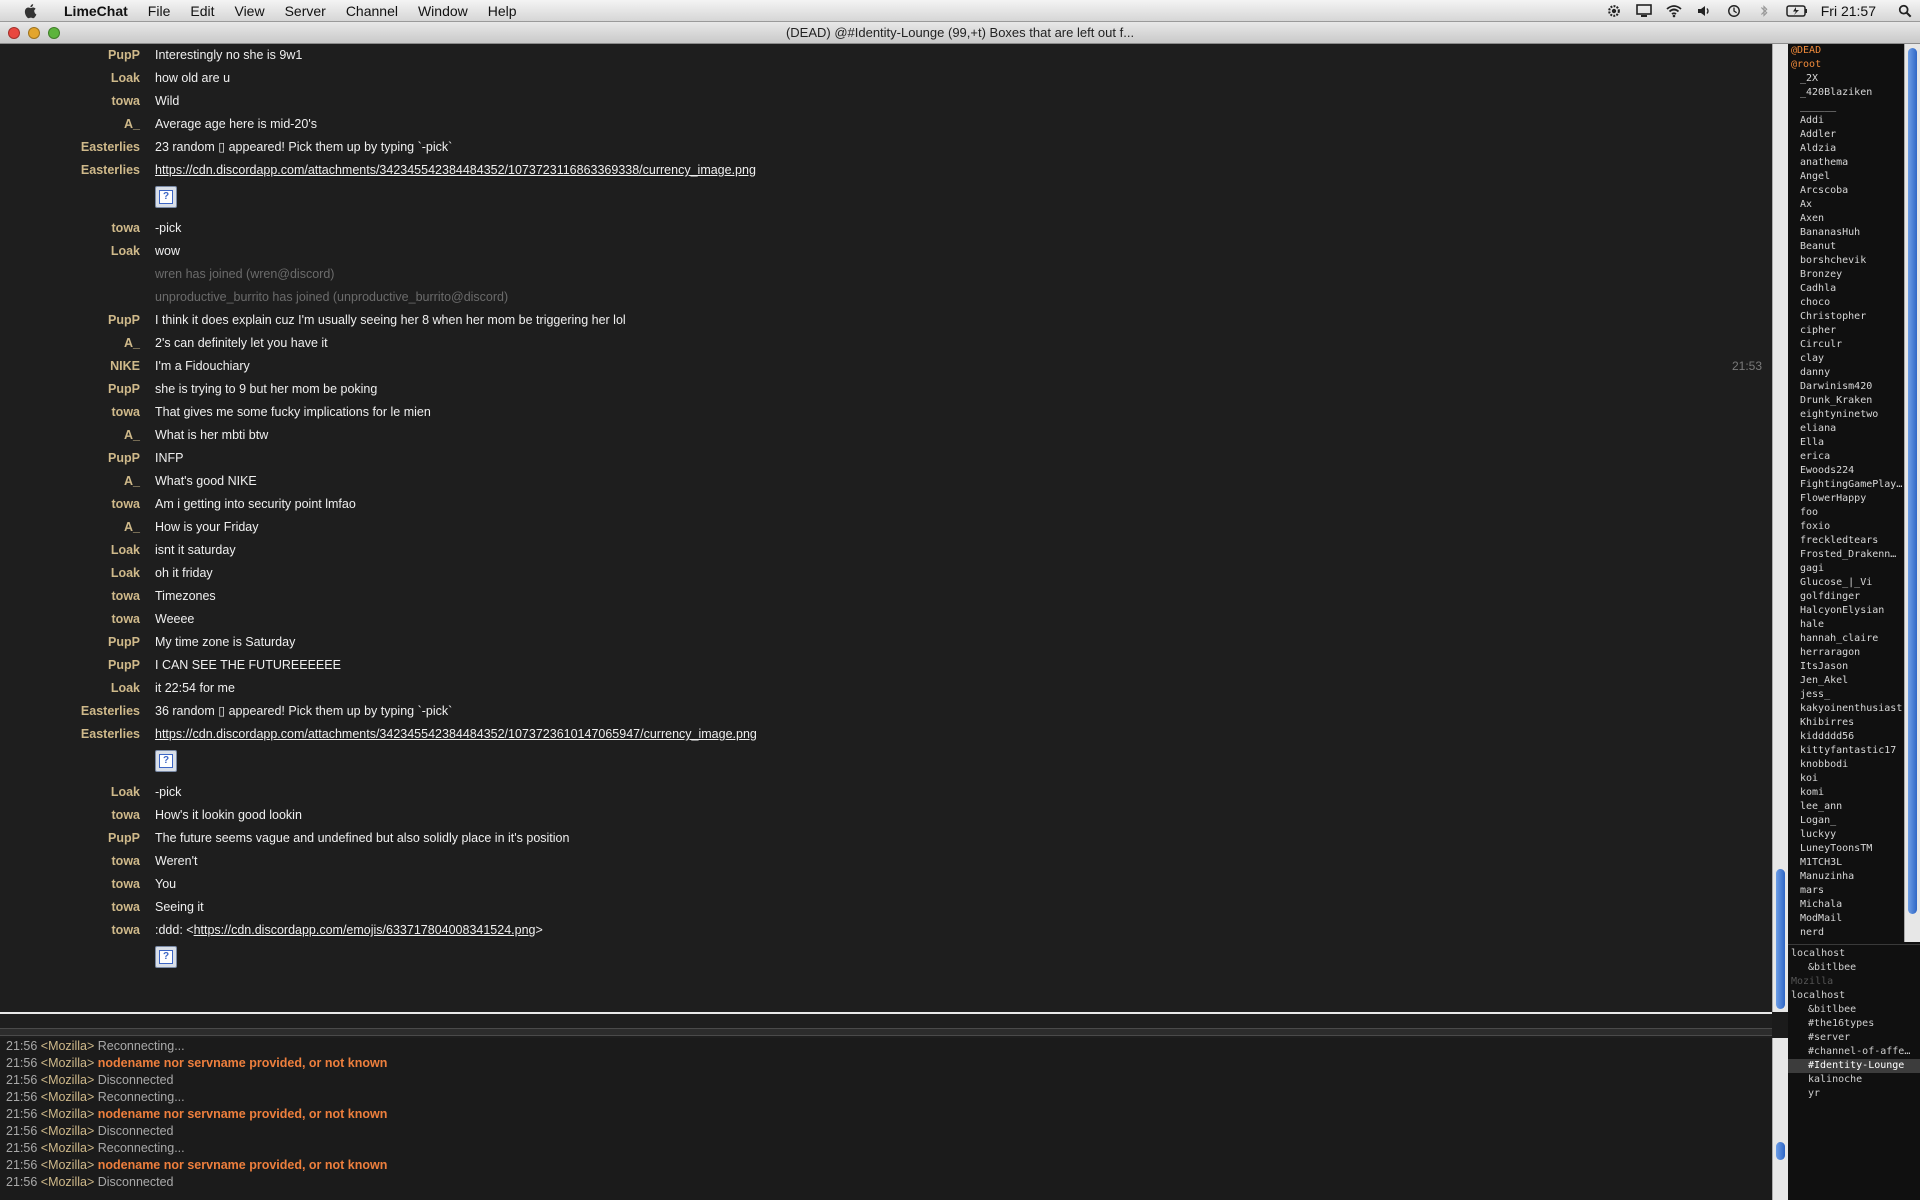 The height and width of the screenshot is (1200, 1920). Describe the element at coordinates (372, 11) in the screenshot. I see `menu-channel: Channel` at that location.